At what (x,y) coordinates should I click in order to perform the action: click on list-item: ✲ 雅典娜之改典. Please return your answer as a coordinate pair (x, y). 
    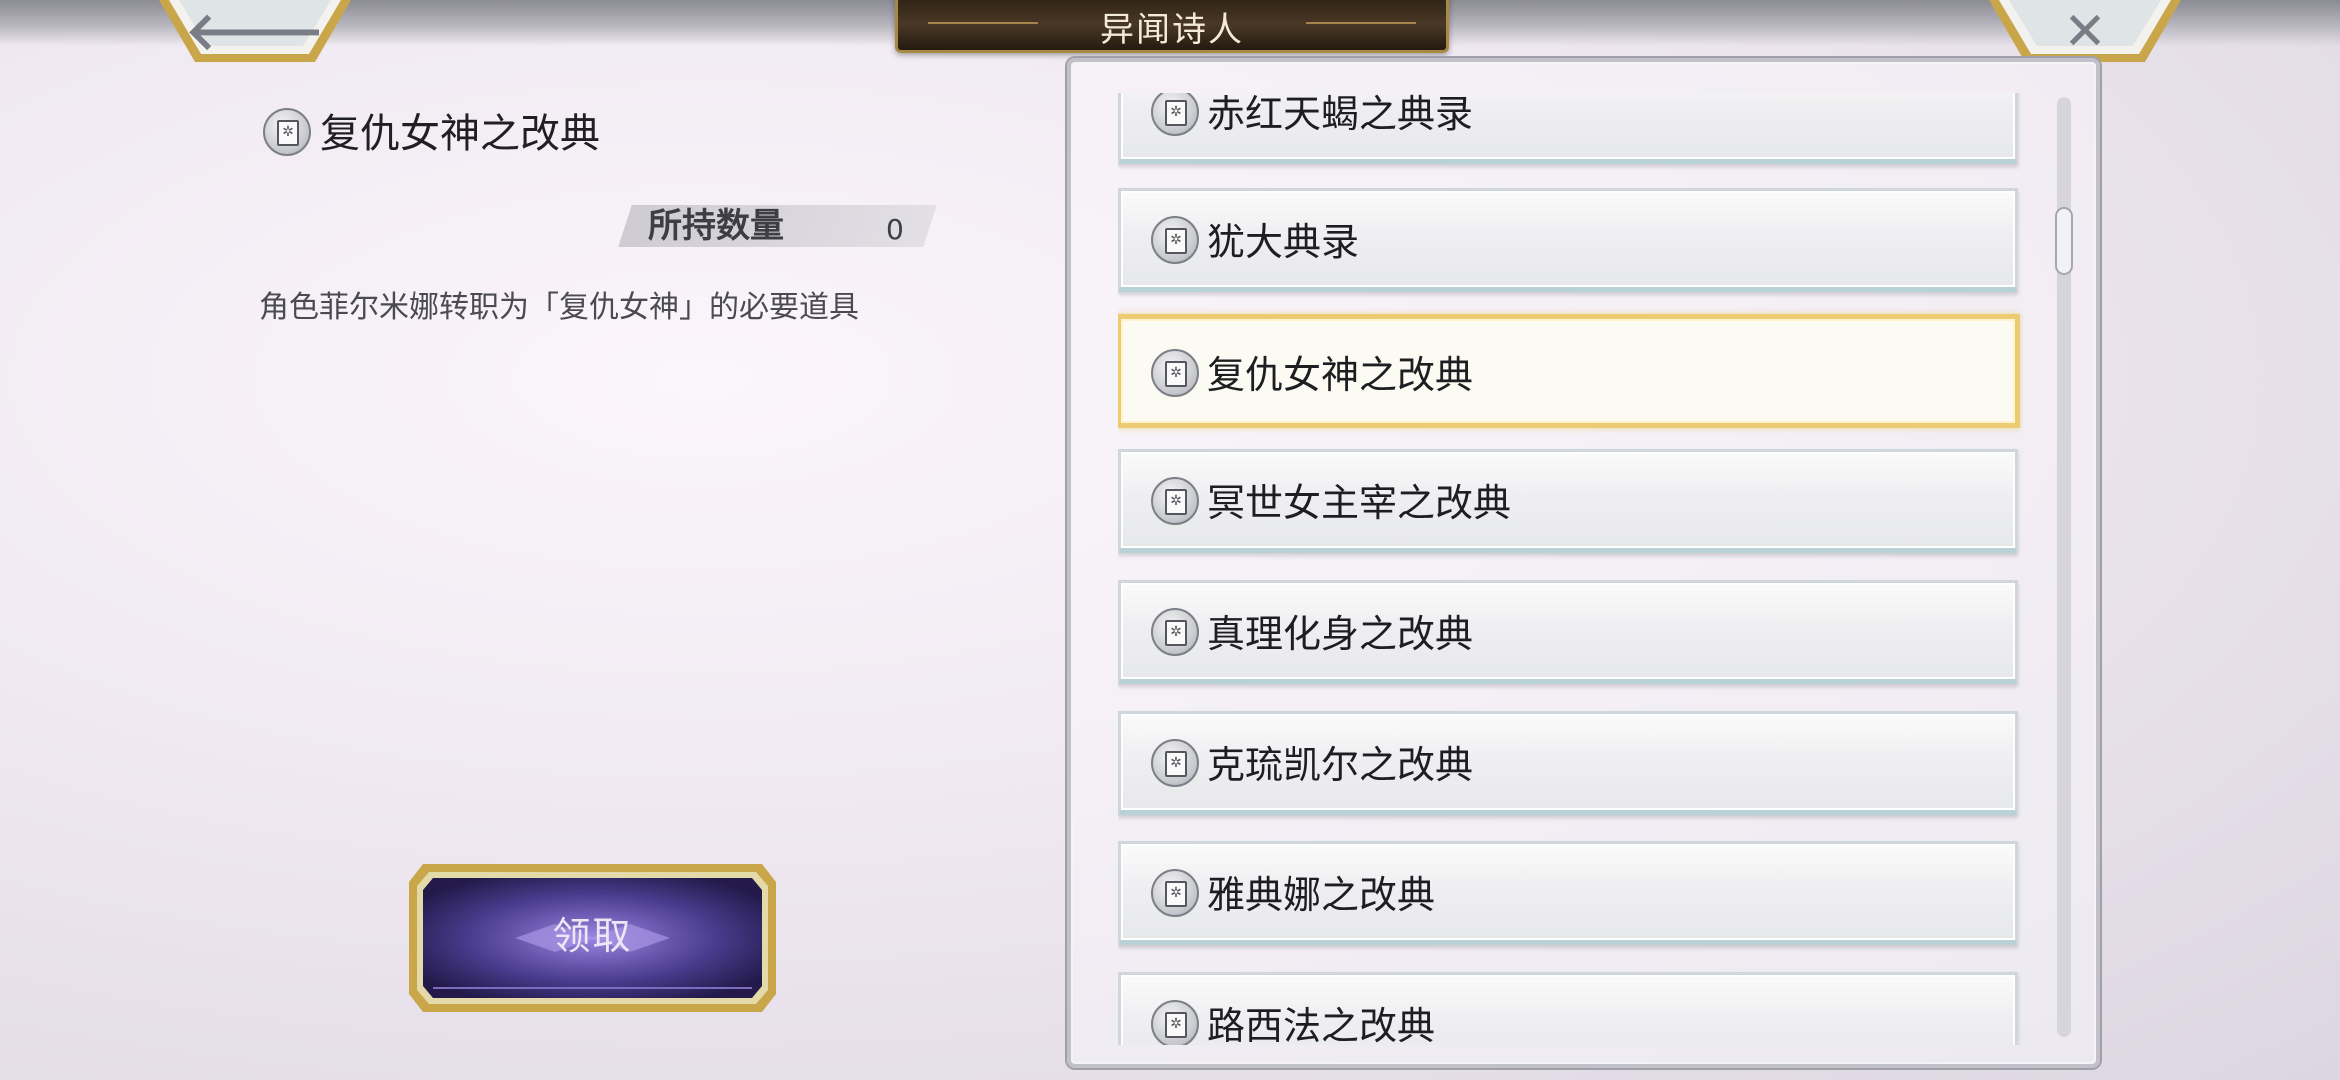
    Looking at the image, I should click on (1568, 893).